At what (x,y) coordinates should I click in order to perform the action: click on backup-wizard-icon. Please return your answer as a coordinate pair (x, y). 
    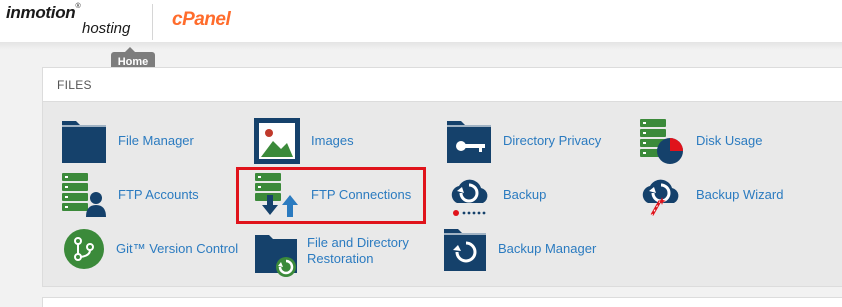
    Looking at the image, I should click on (660, 197).